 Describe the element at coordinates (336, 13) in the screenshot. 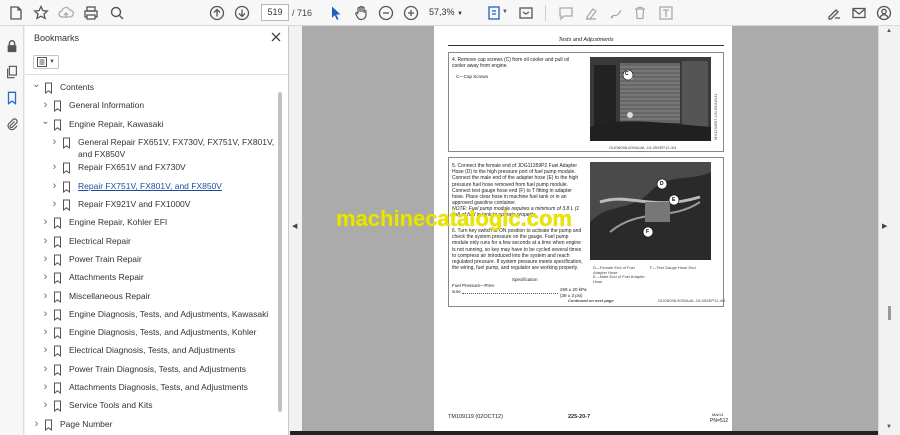

I see `select-cursor-icon` at that location.